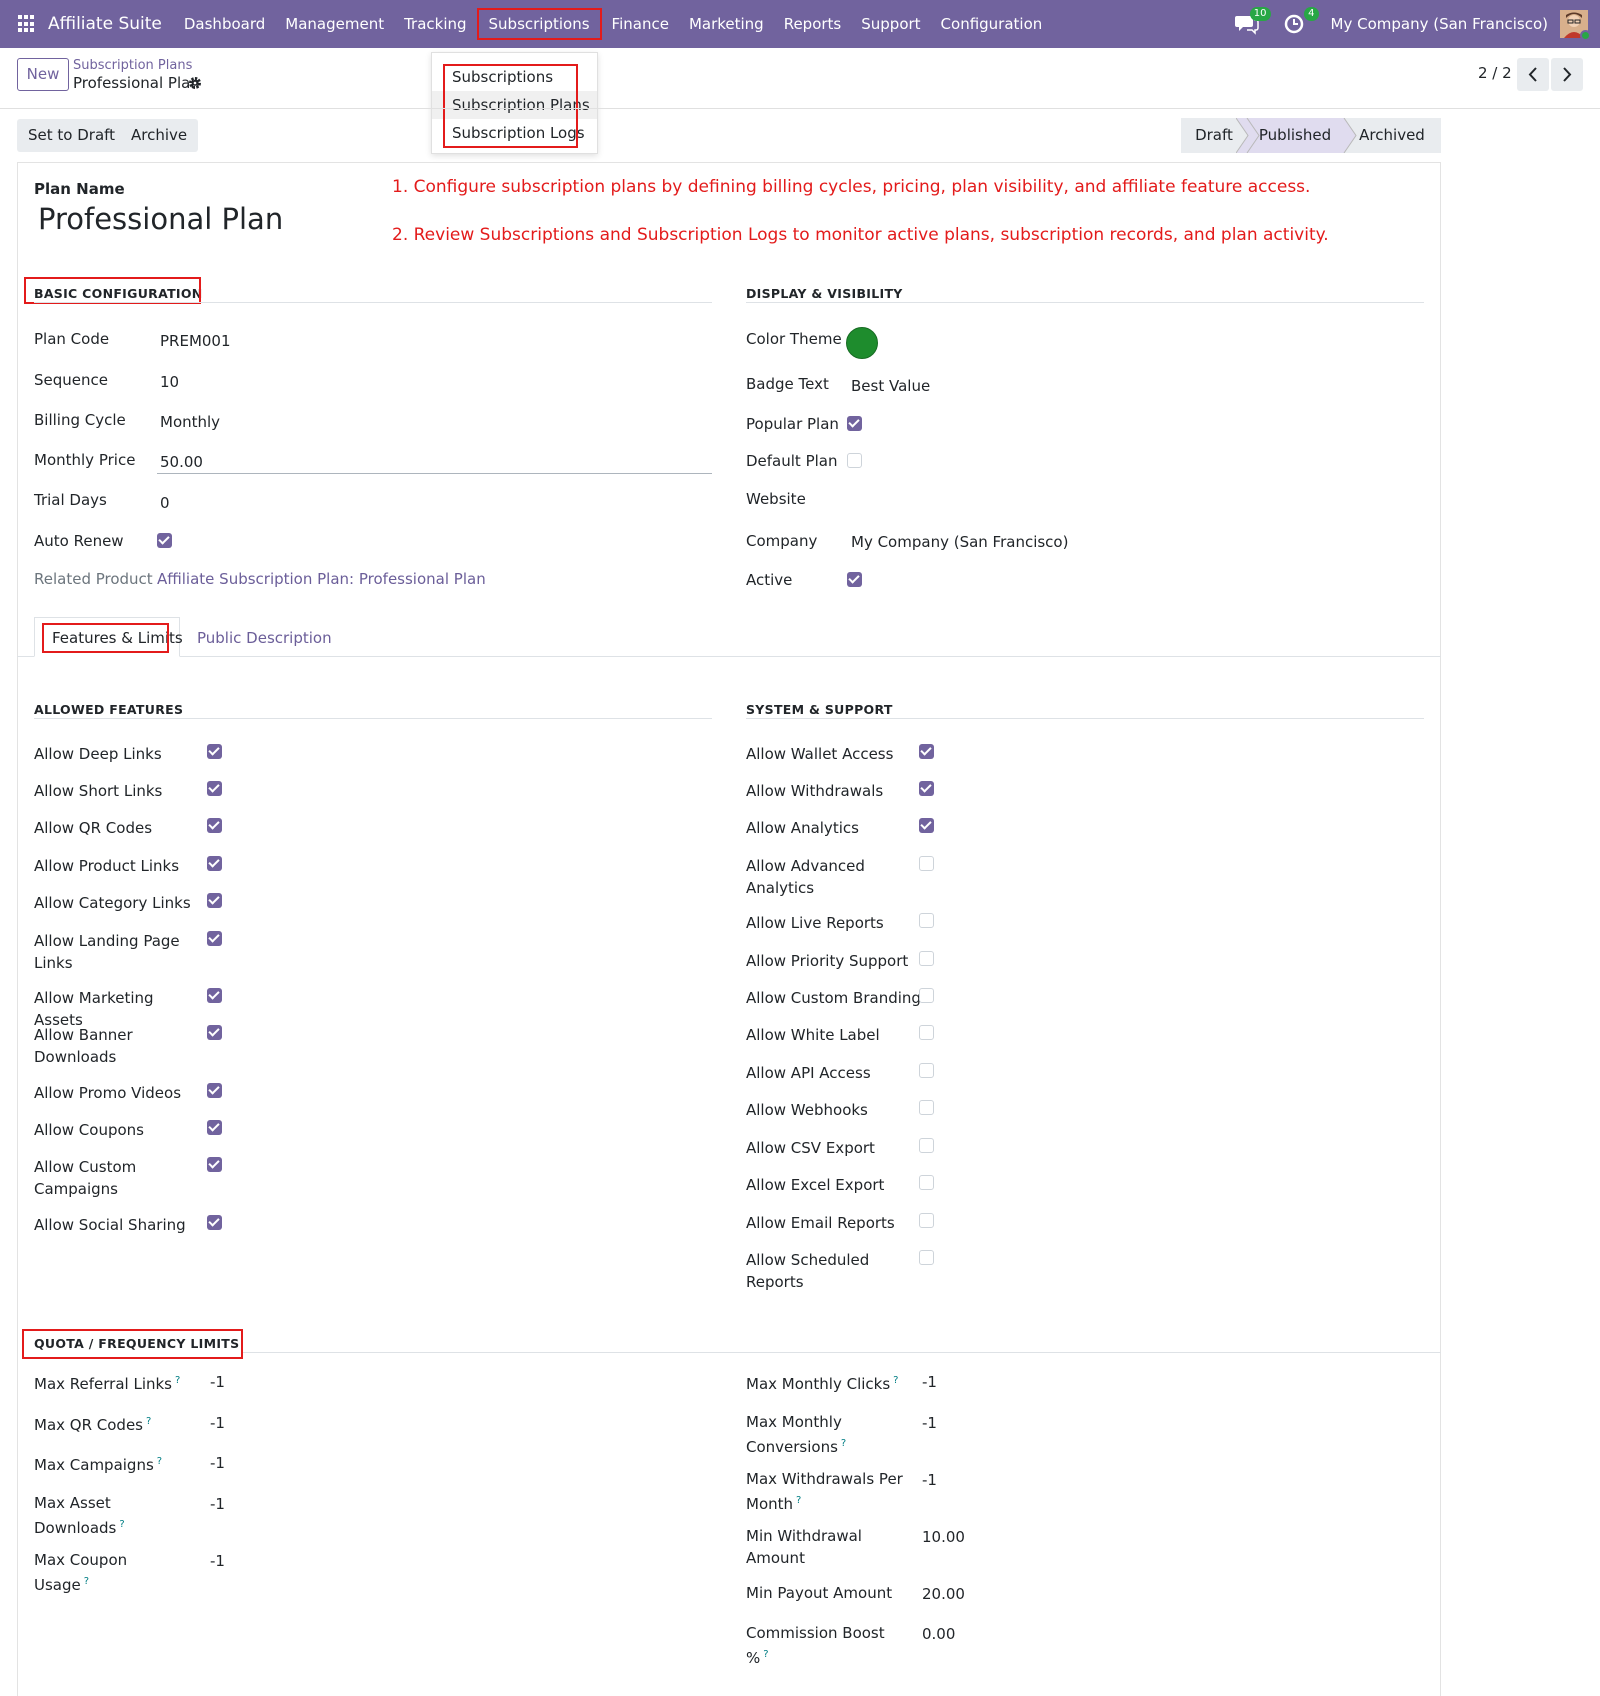 This screenshot has height=1696, width=1600. Describe the element at coordinates (105, 24) in the screenshot. I see `app-brand: Affiliate Suite` at that location.